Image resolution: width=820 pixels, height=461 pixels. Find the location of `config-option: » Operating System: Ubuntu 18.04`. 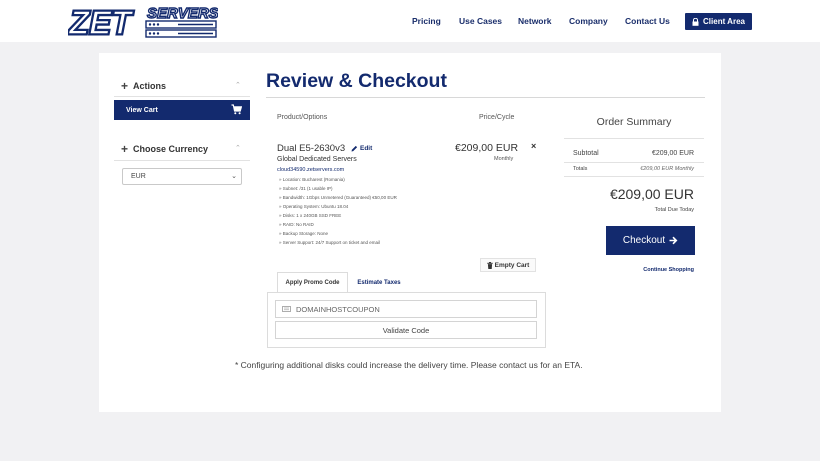

config-option: » Operating System: Ubuntu 18.04 is located at coordinates (314, 206).